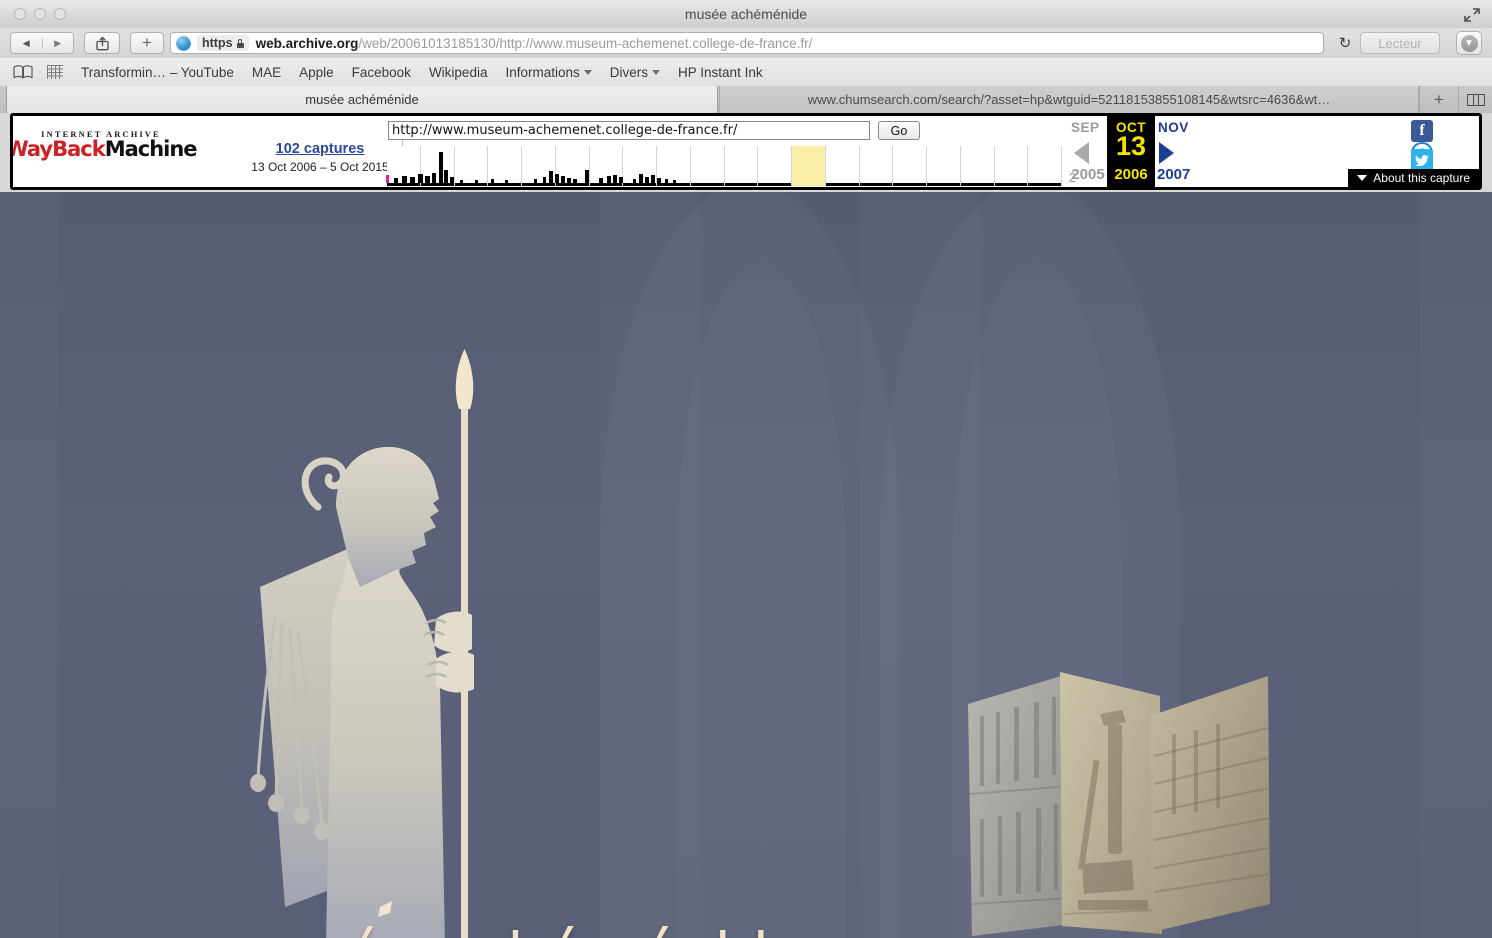 This screenshot has height=938, width=1492. I want to click on book-sidebar-icon, so click(23, 72).